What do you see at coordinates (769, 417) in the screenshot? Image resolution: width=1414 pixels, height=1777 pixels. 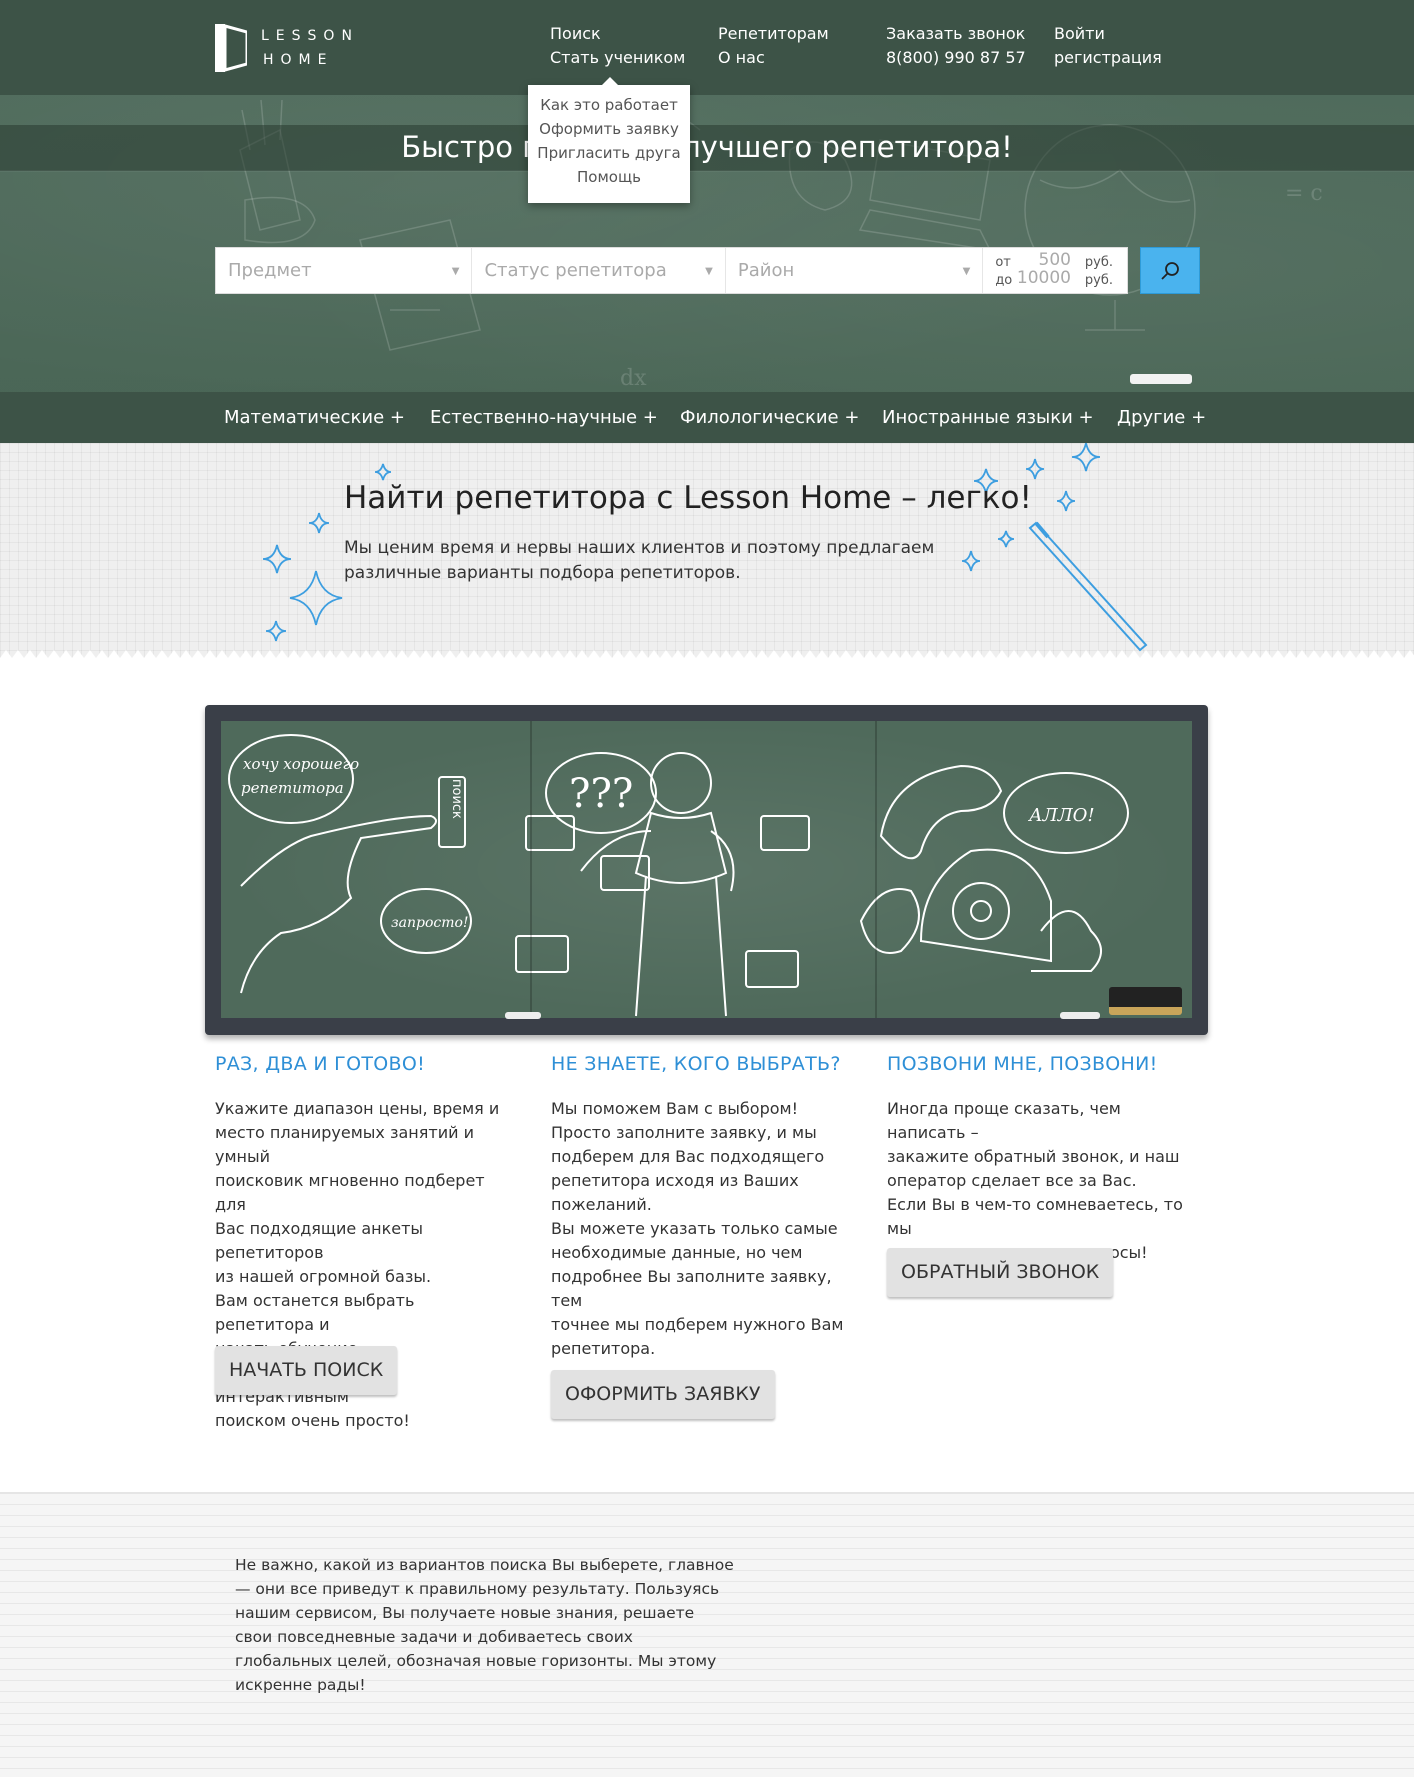 I see `category-philology: Филологические +` at bounding box center [769, 417].